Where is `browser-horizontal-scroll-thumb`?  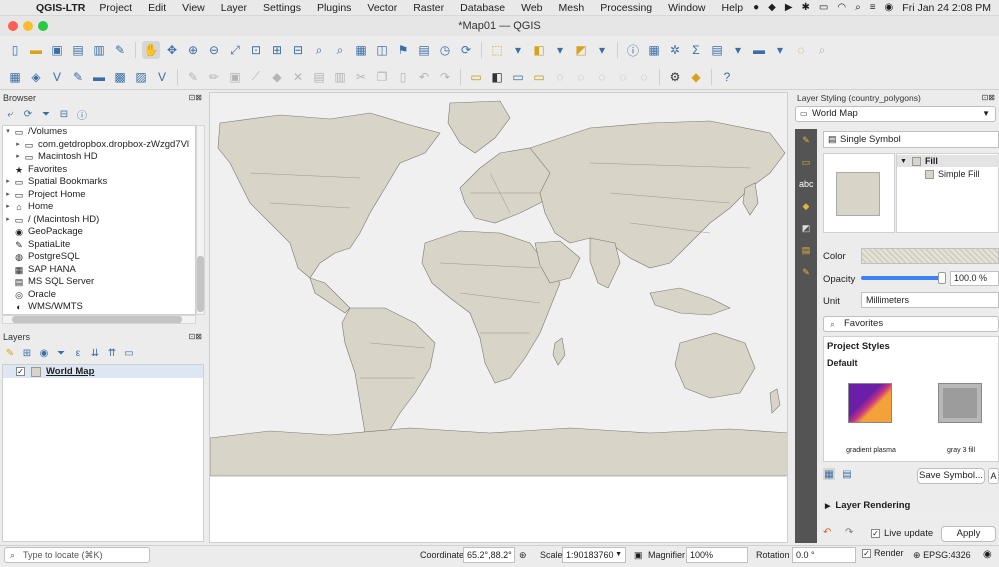
browser-horizontal-scroll-thumb is located at coordinates (97, 319).